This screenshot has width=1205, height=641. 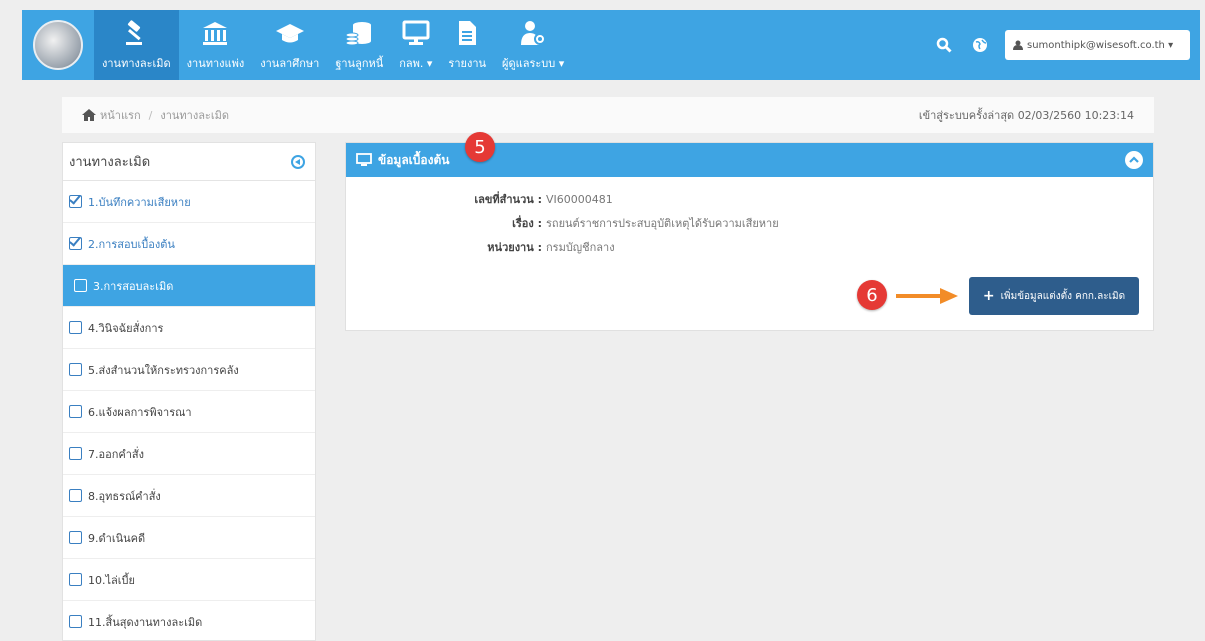 What do you see at coordinates (514, 247) in the screenshot?
I see `info-key: หน่วยงาน :` at bounding box center [514, 247].